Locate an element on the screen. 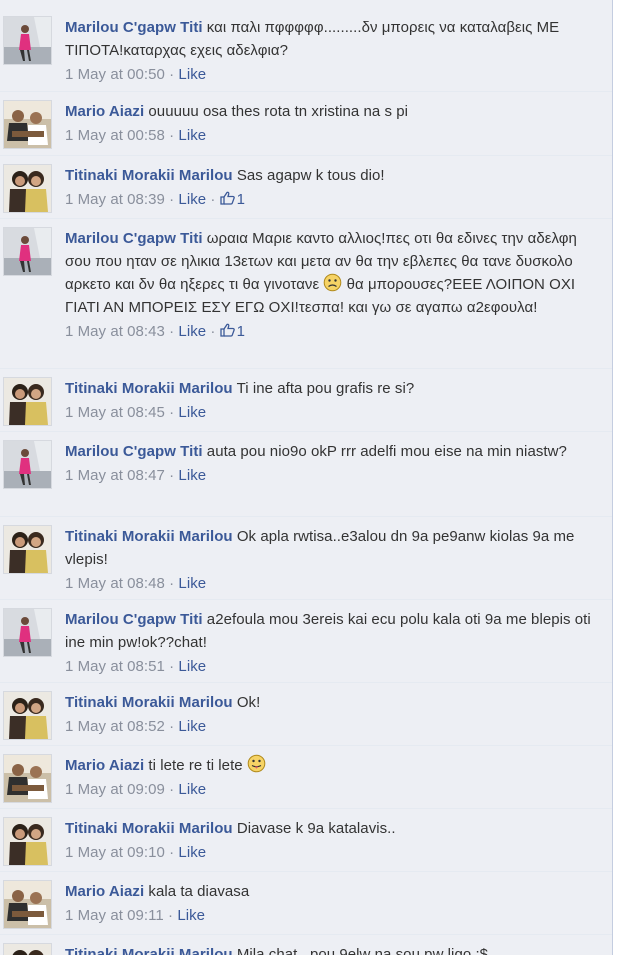 This screenshot has height=955, width=620. comment-meta: 1 May at 08:51 · Like is located at coordinates (333, 667).